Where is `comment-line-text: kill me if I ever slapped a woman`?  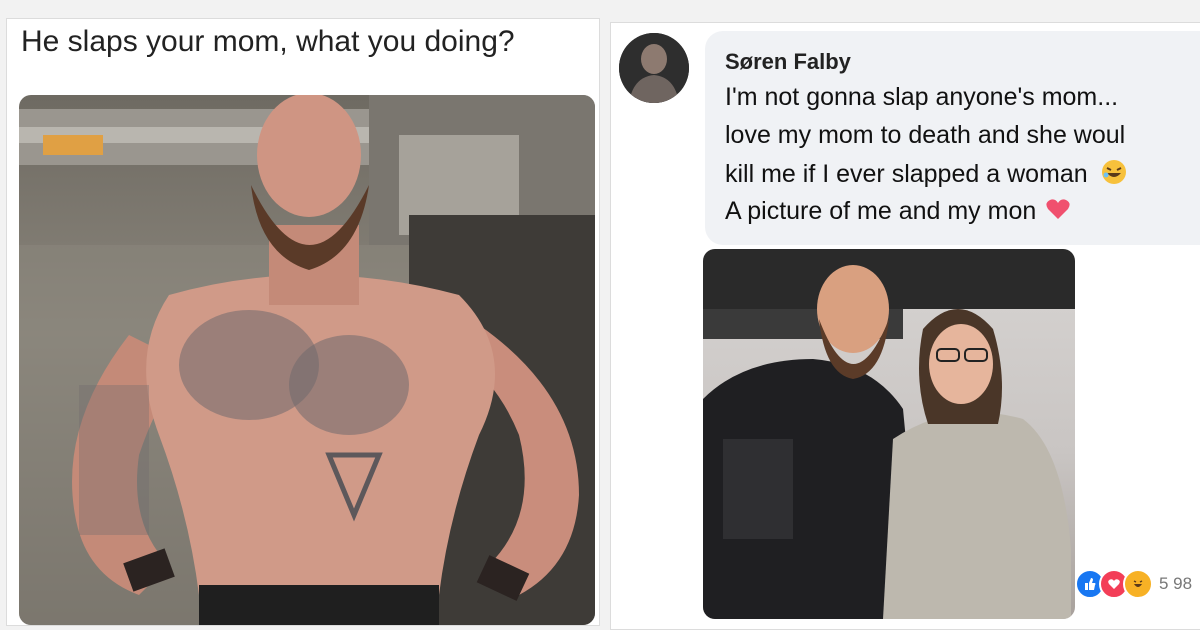 comment-line-text: kill me if I ever slapped a woman is located at coordinates (906, 174).